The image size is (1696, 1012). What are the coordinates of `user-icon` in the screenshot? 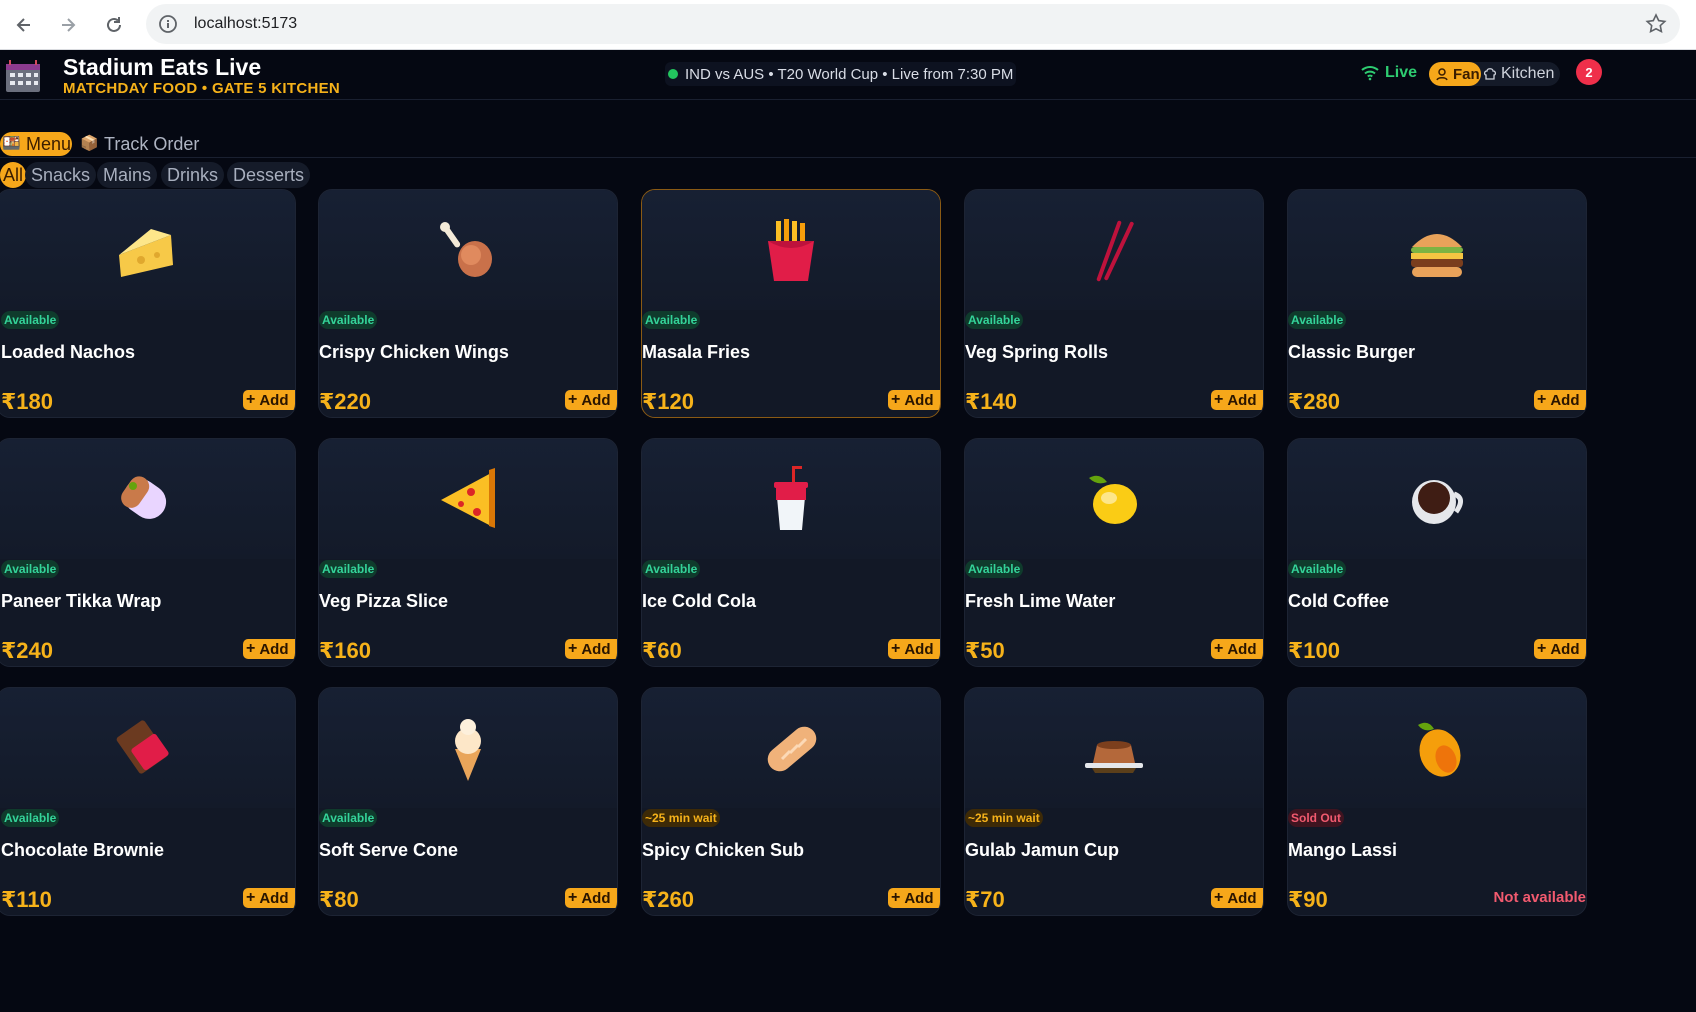 It's located at (1442, 74).